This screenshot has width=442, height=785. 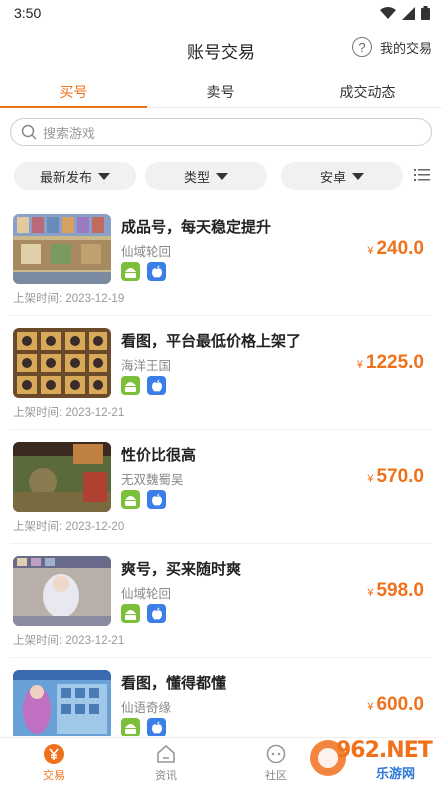 What do you see at coordinates (196, 177) in the screenshot?
I see `filter-type-label: 类型` at bounding box center [196, 177].